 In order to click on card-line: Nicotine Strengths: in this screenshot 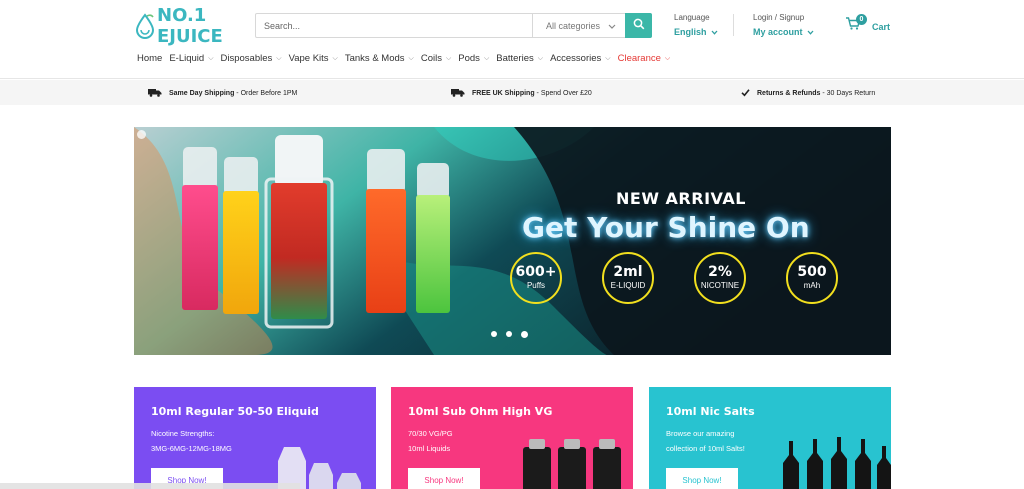, I will do `click(183, 433)`.